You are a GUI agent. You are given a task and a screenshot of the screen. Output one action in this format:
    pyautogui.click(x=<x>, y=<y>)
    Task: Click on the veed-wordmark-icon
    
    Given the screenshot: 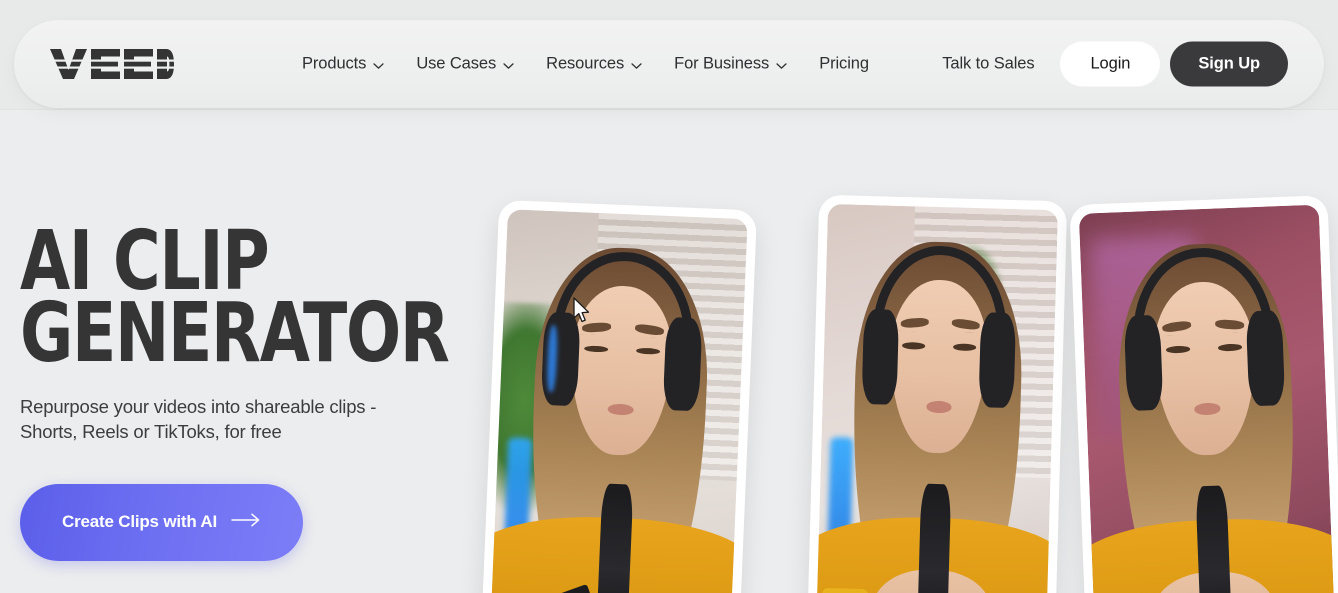 What is the action you would take?
    pyautogui.click(x=112, y=64)
    